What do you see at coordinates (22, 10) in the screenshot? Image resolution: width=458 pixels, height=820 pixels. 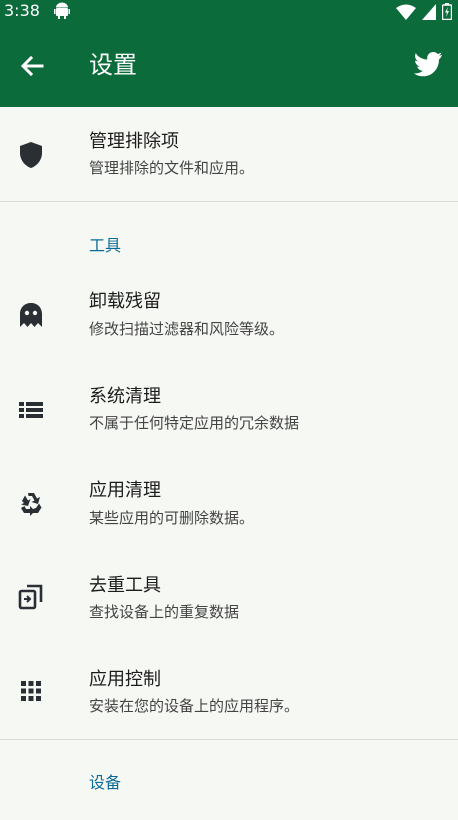 I see `status-time: 3:38` at bounding box center [22, 10].